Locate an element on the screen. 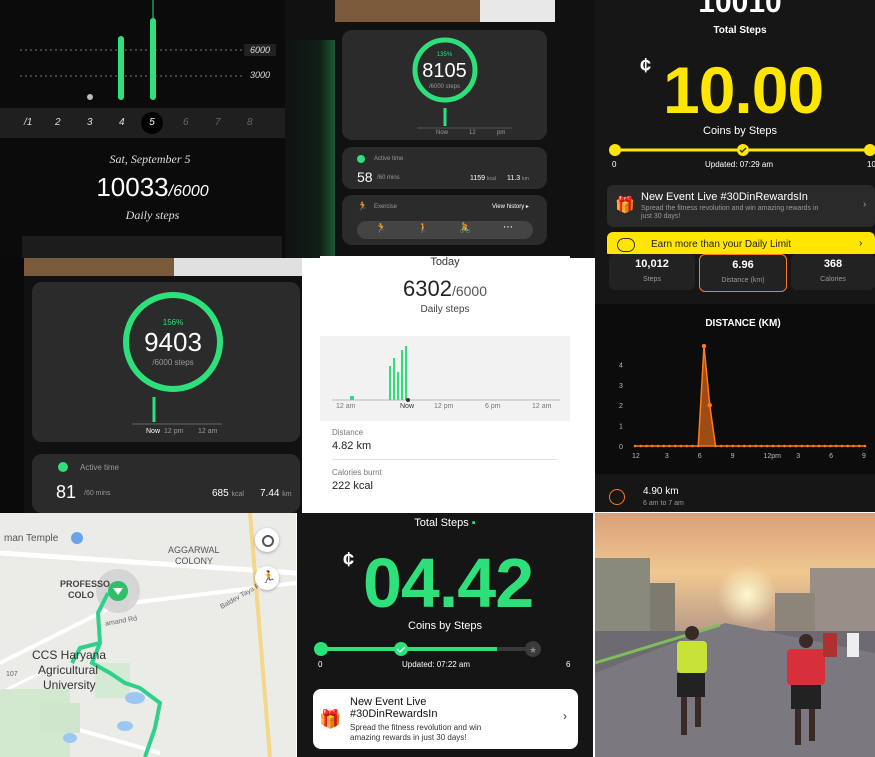 This screenshot has width=875, height=757. y-tick-label: 4 is located at coordinates (621, 365).